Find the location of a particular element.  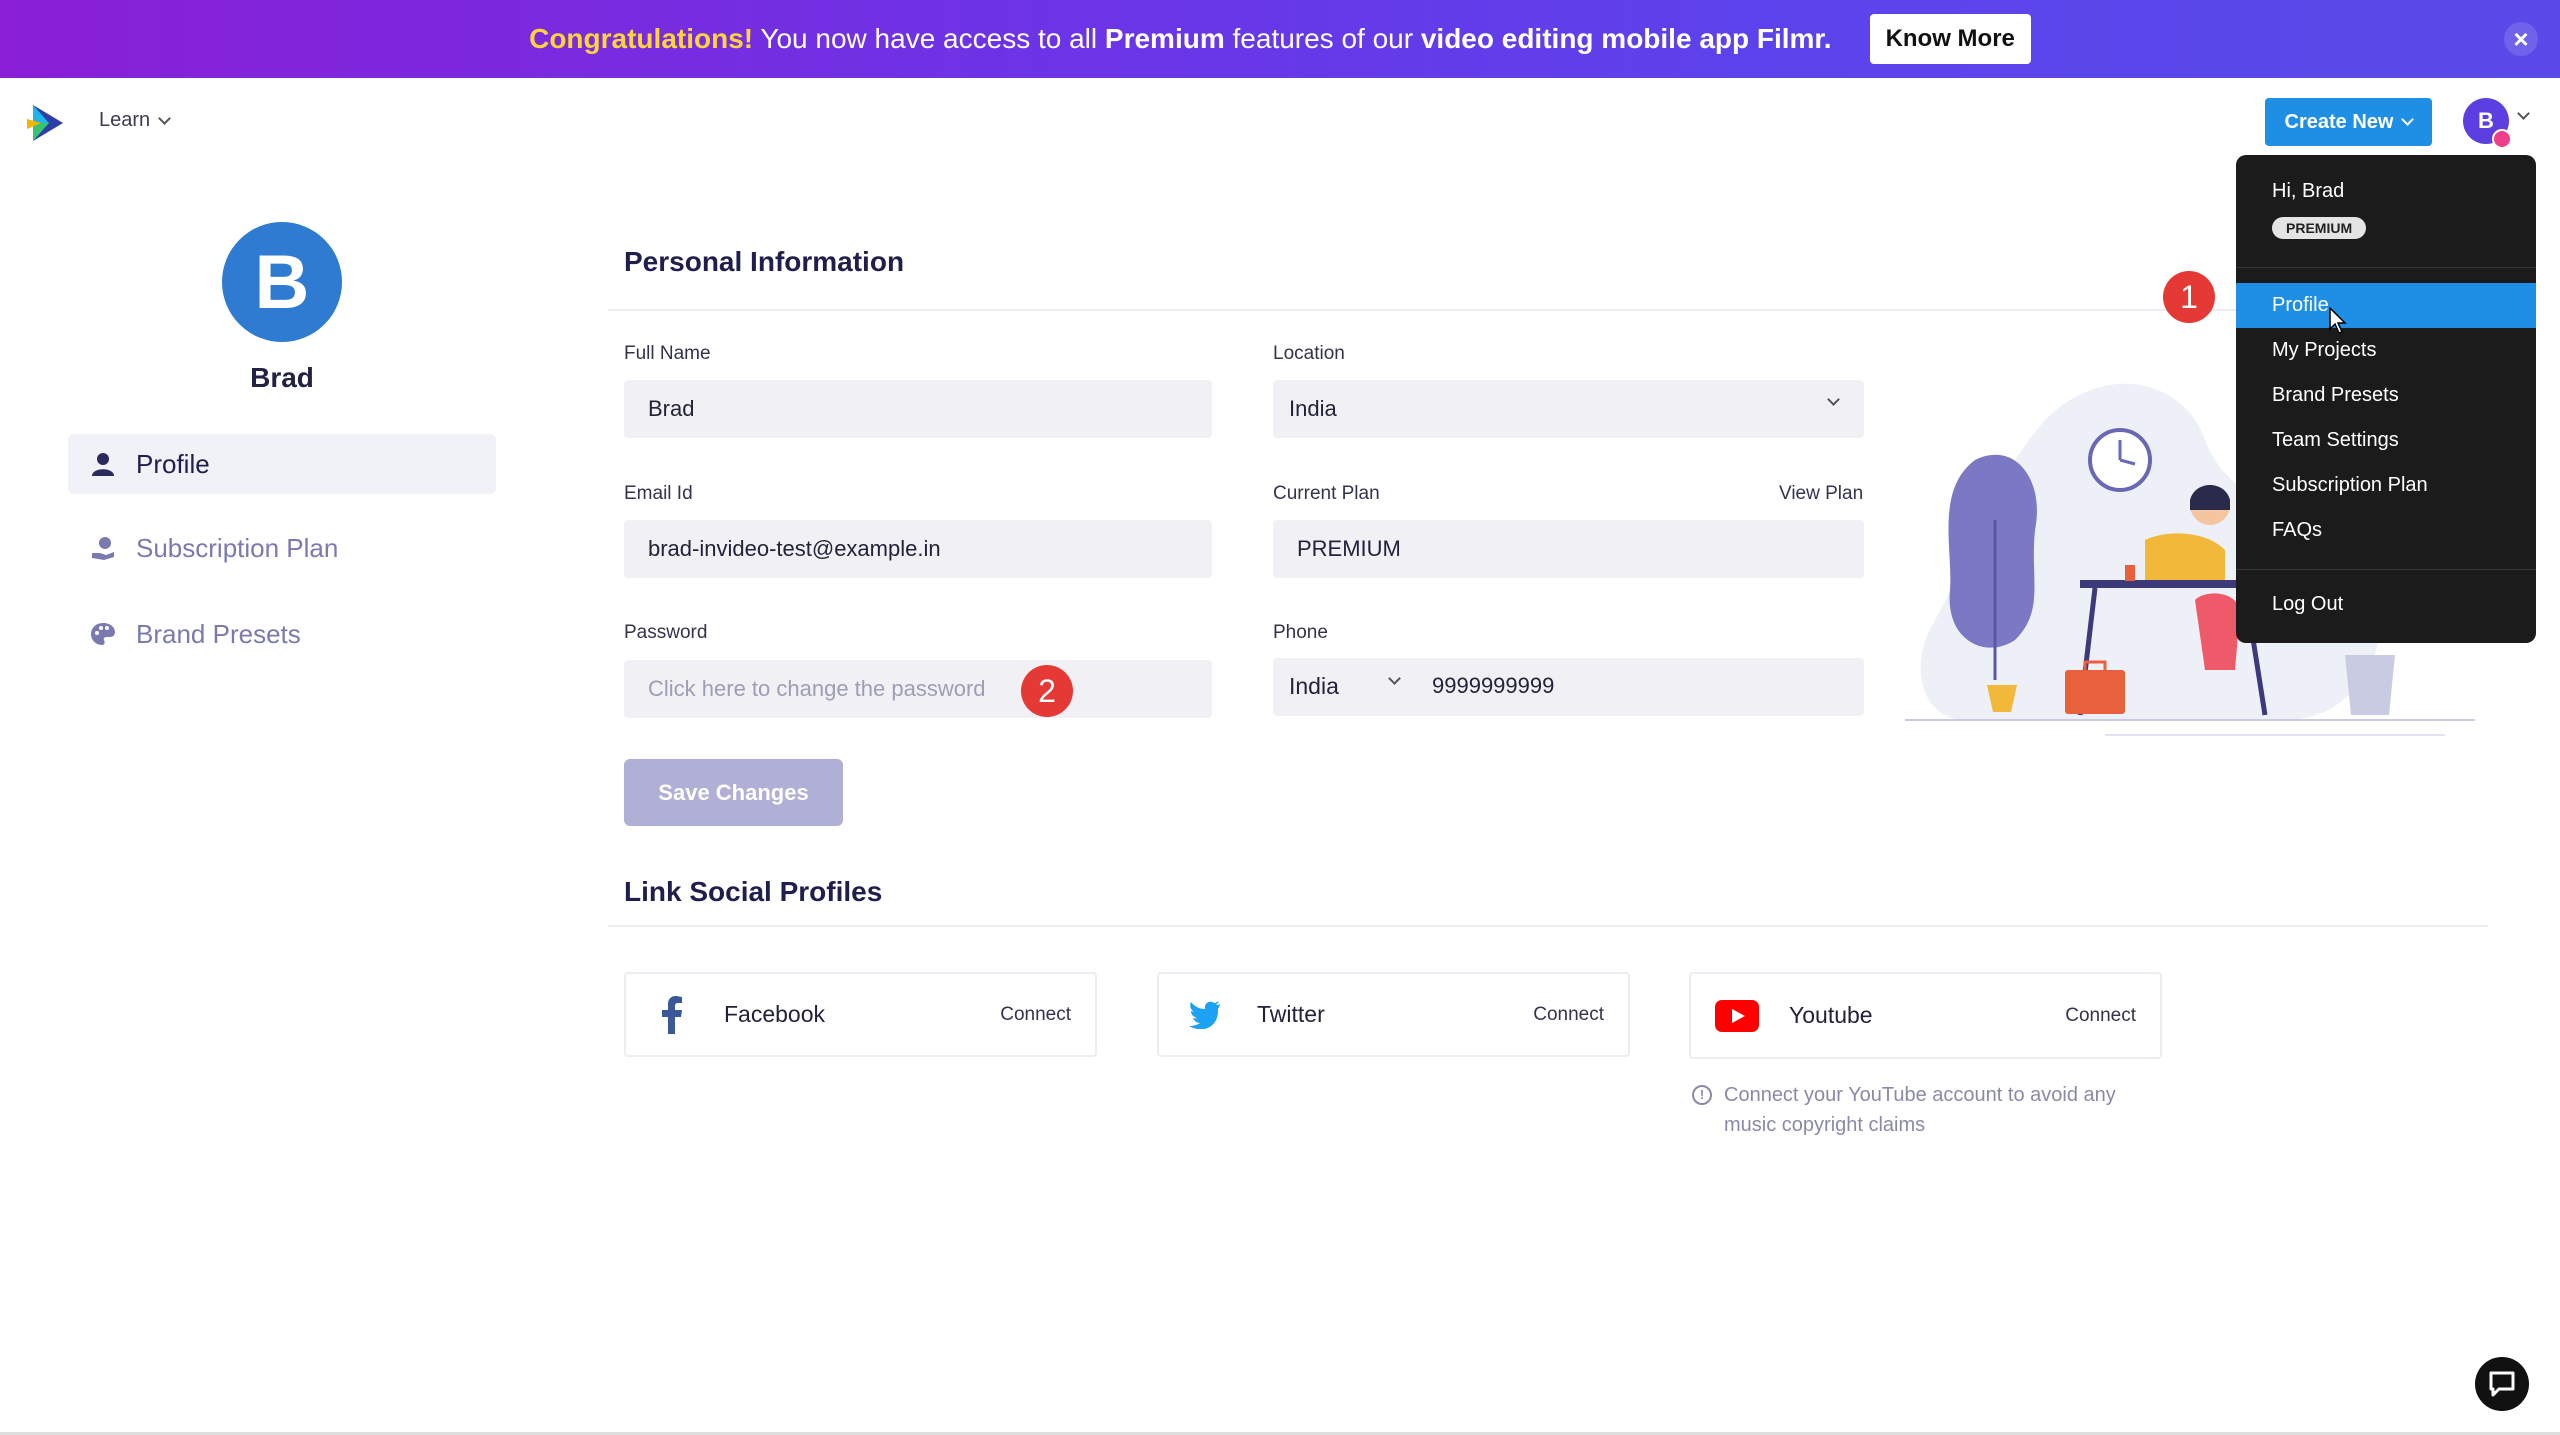

mouse-cursor-icon is located at coordinates (2338, 320).